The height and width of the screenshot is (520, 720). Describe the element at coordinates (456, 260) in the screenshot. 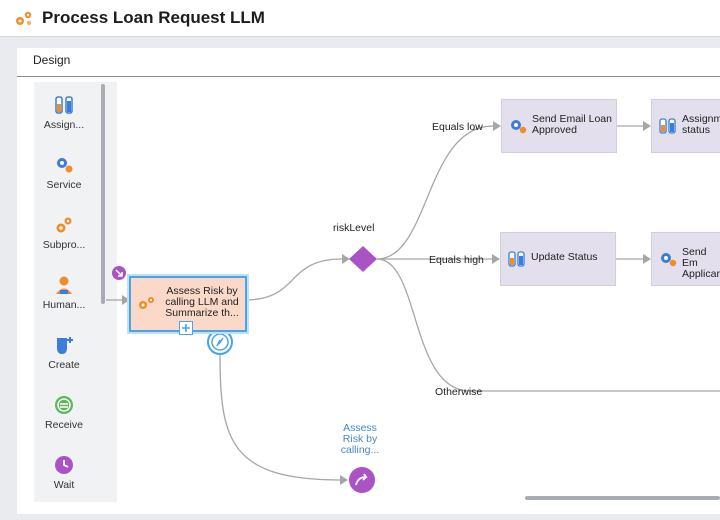

I see `edge-label-equals-high: Equals high` at that location.